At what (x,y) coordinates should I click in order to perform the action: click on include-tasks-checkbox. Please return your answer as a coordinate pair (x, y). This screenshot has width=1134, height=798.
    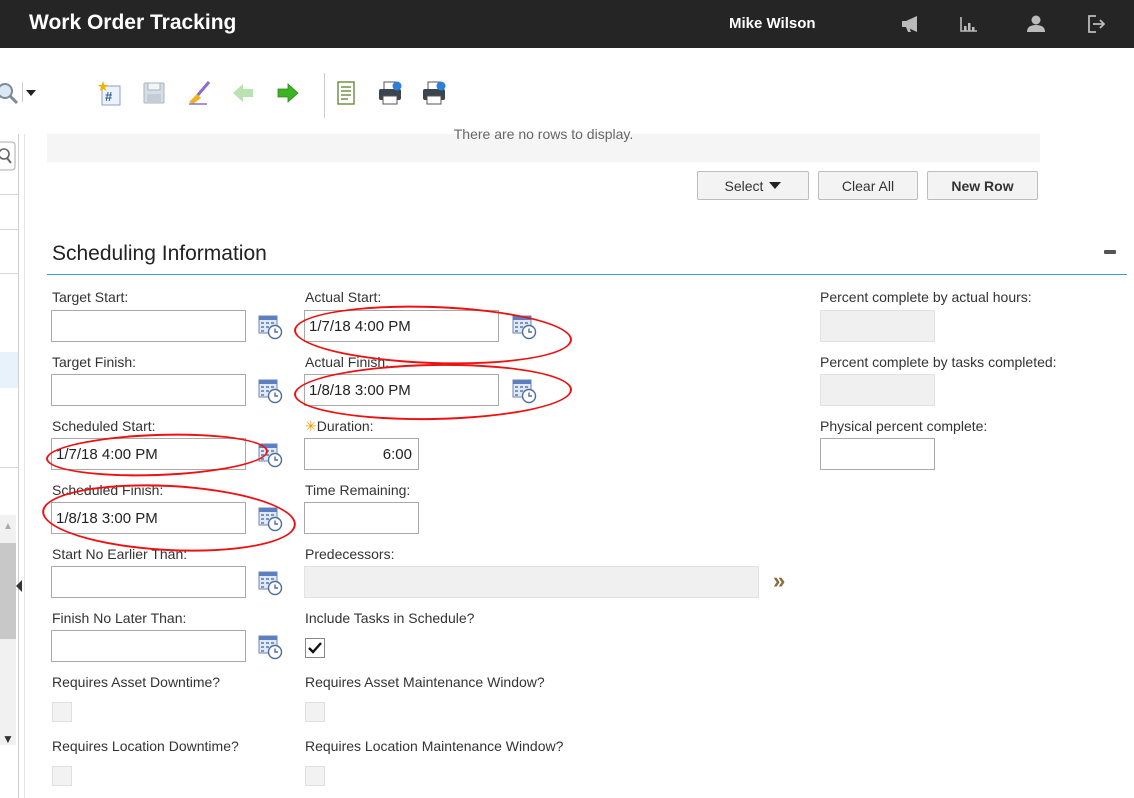
    Looking at the image, I should click on (315, 648).